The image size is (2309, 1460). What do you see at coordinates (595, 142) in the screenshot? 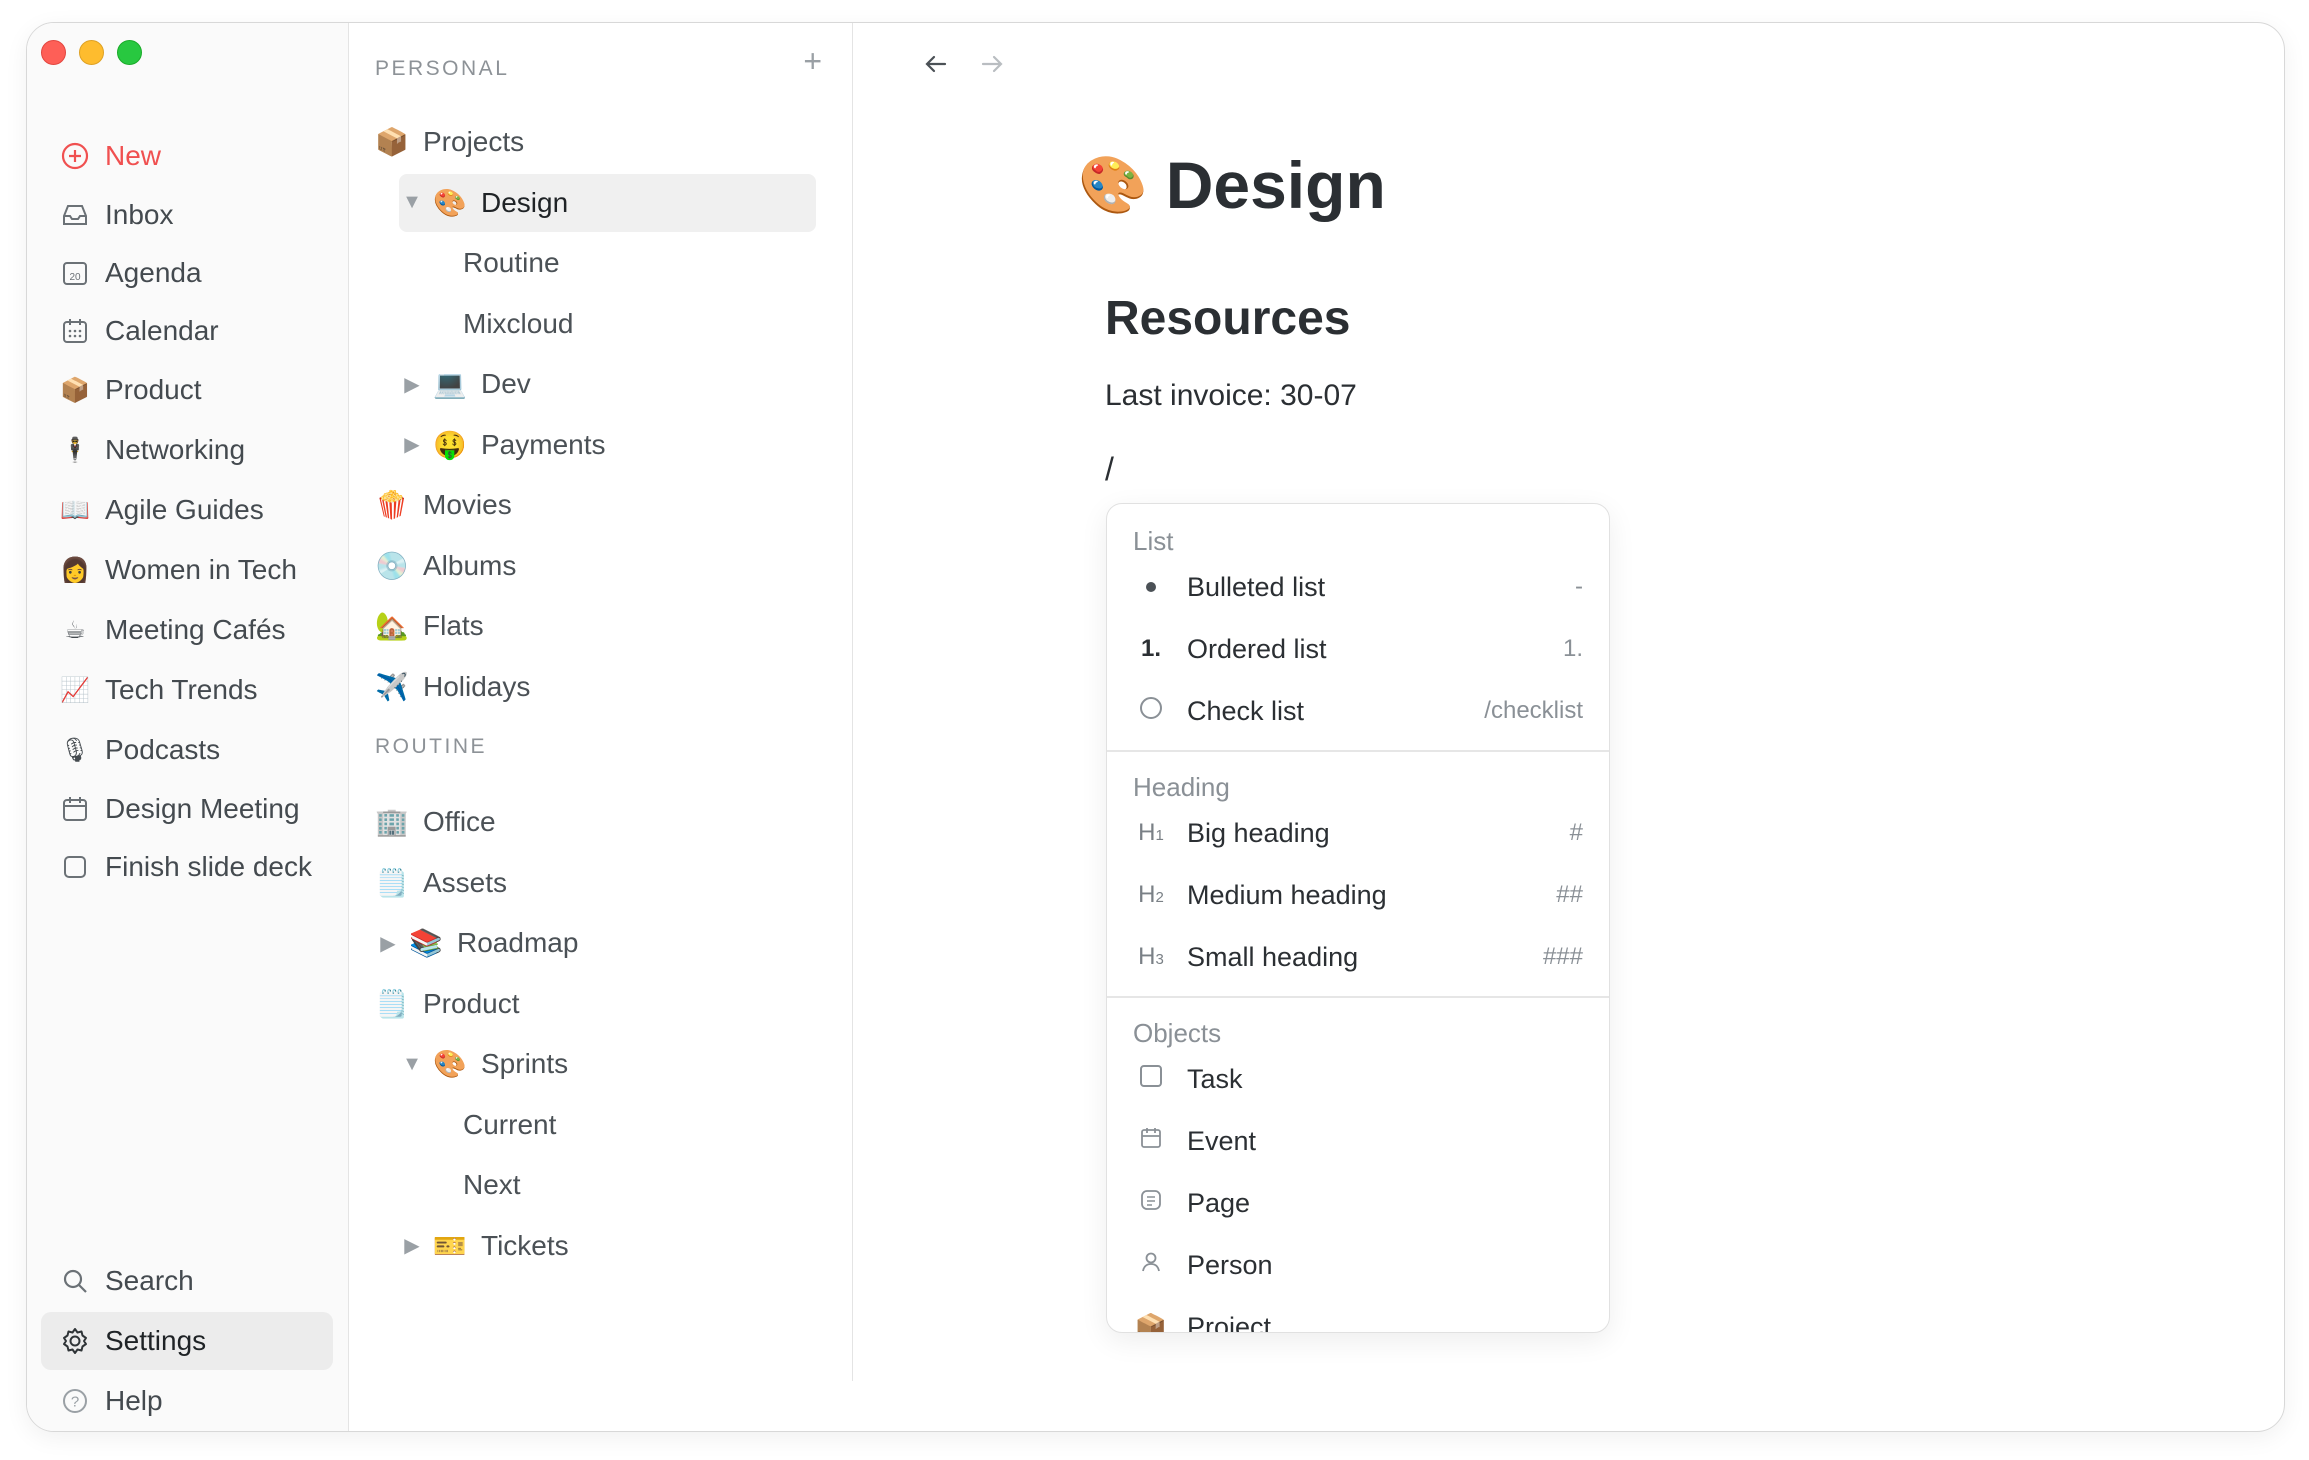
I see `tree-item-projects: 📦 Projects` at bounding box center [595, 142].